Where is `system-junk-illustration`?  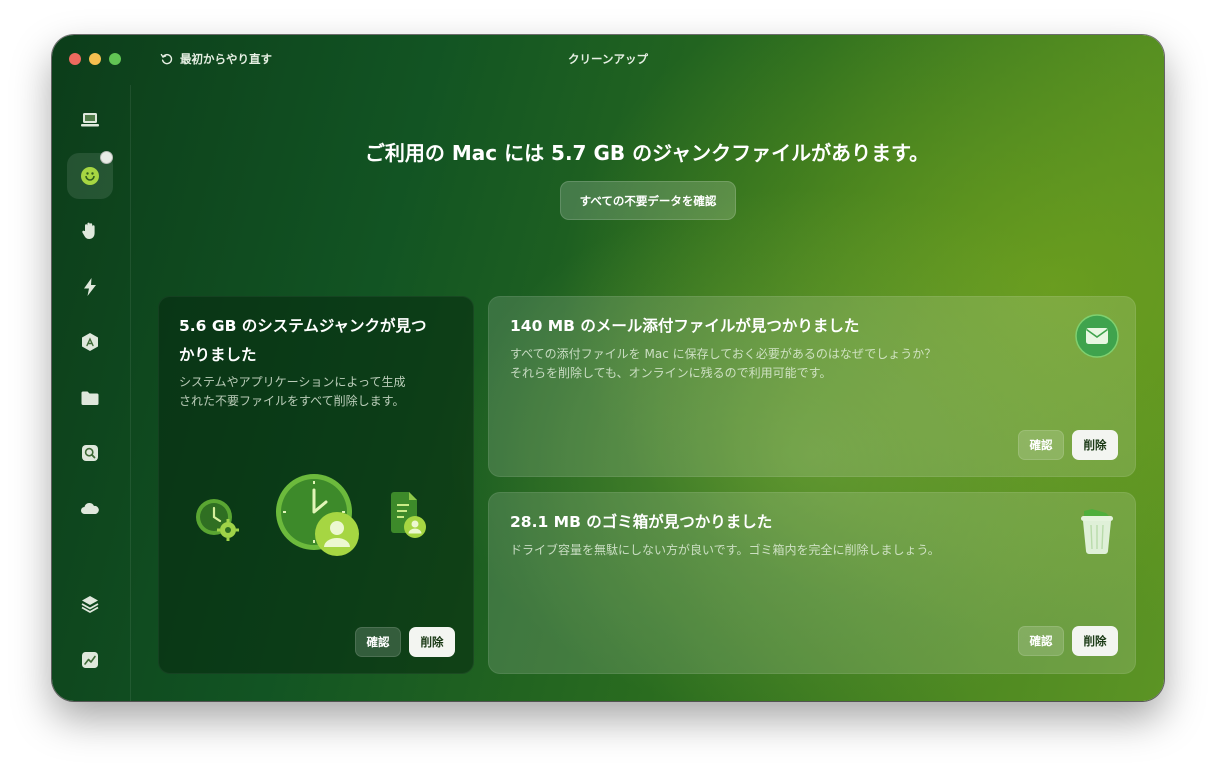
system-junk-illustration is located at coordinates (311, 515).